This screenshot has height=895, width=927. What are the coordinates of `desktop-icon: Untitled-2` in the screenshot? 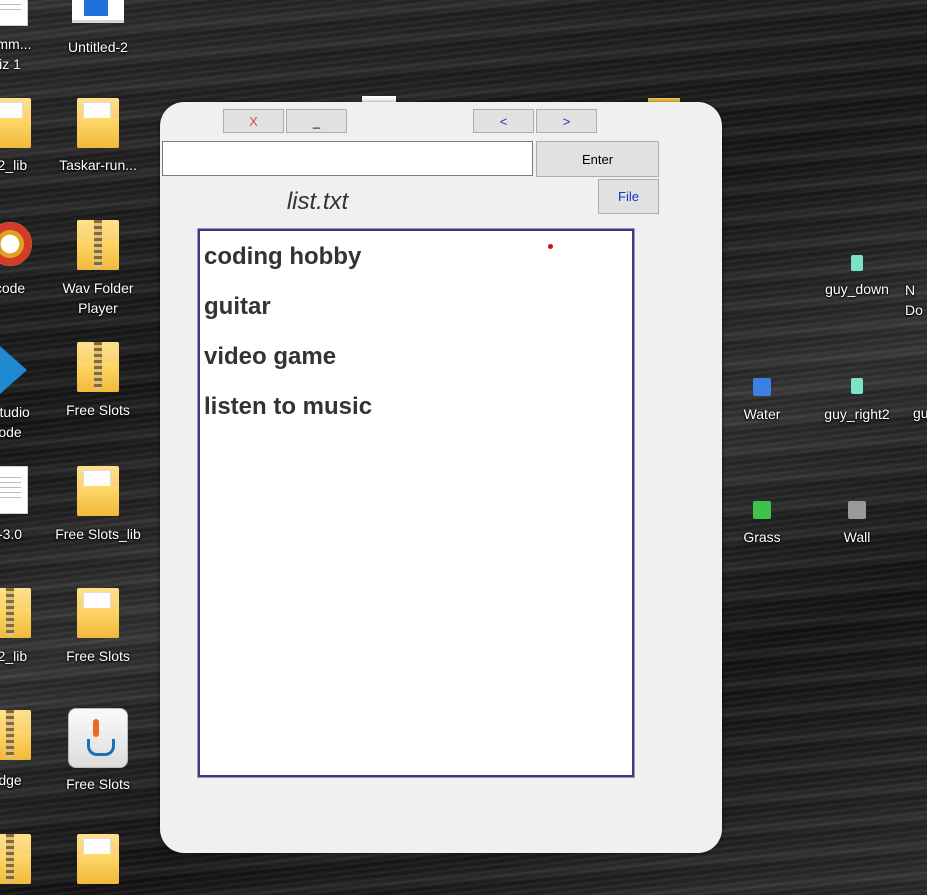 It's located at (98, 28).